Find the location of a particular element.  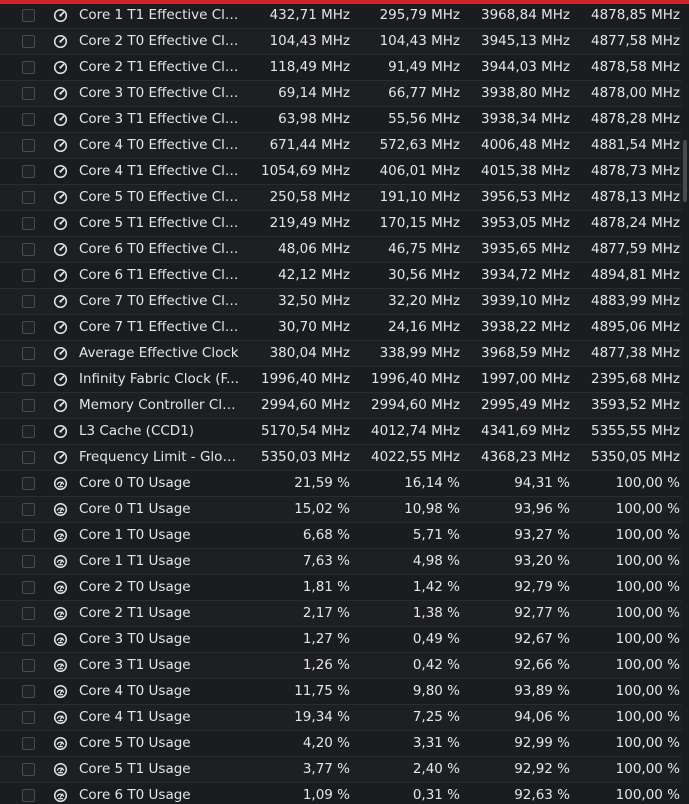

value-current: 432,71 MHz is located at coordinates (309, 15).